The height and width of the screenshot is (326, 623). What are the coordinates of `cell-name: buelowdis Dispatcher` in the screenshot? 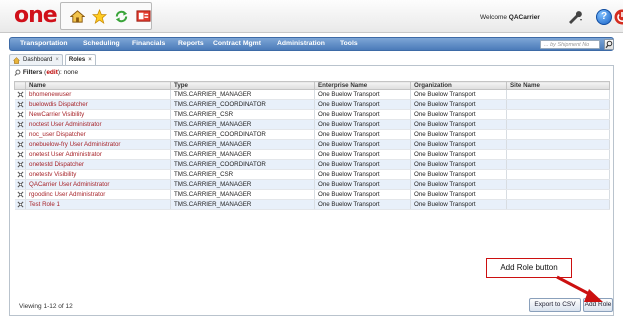 It's located at (98, 104).